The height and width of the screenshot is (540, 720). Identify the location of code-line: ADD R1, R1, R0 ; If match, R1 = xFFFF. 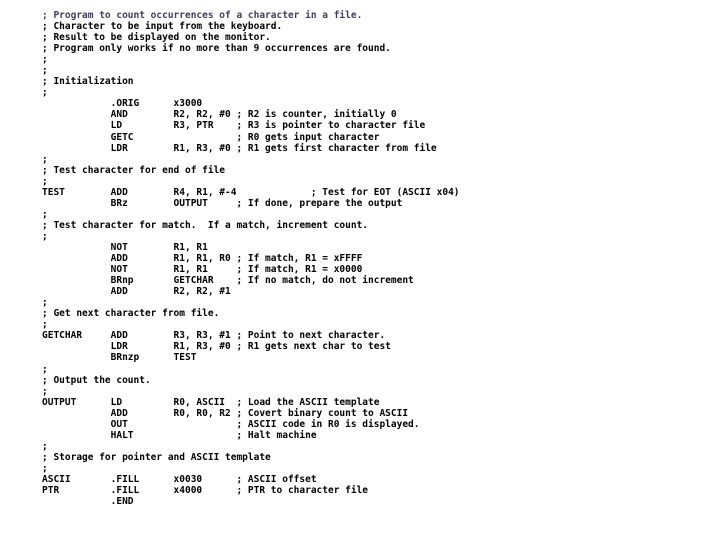
(202, 259).